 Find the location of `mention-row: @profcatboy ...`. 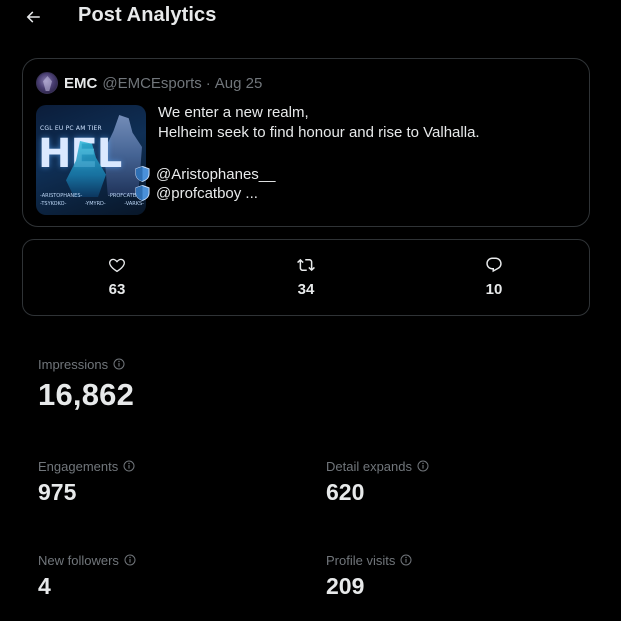

mention-row: @profcatboy ... is located at coordinates (196, 193).